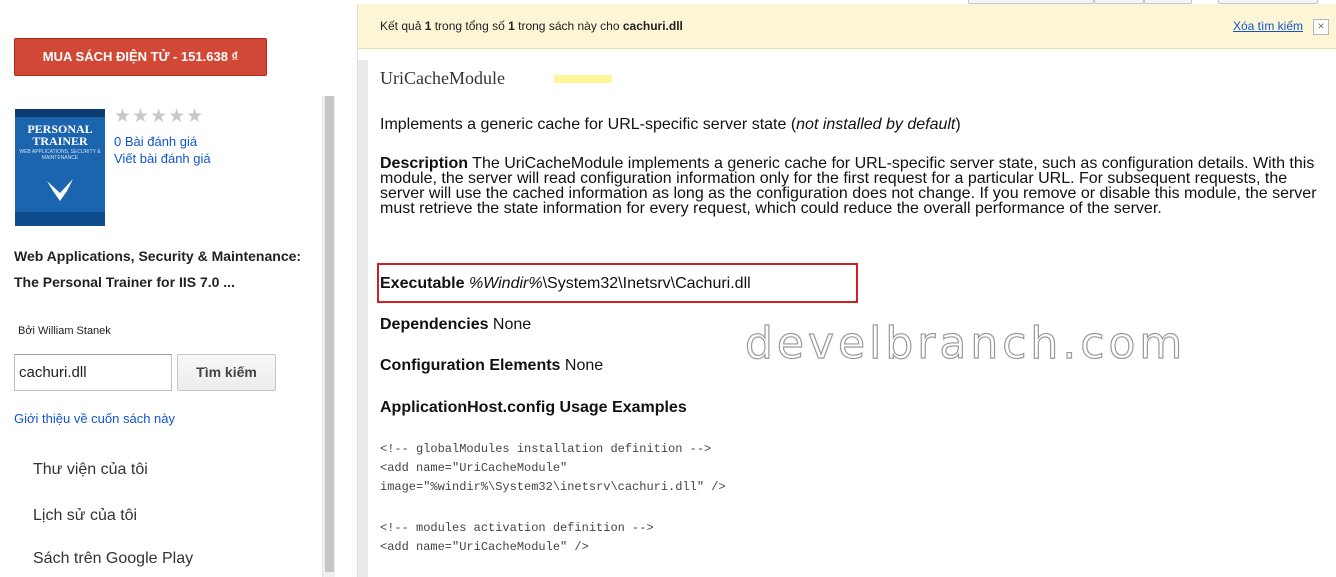  I want to click on executable-highlight-box, so click(617, 283).